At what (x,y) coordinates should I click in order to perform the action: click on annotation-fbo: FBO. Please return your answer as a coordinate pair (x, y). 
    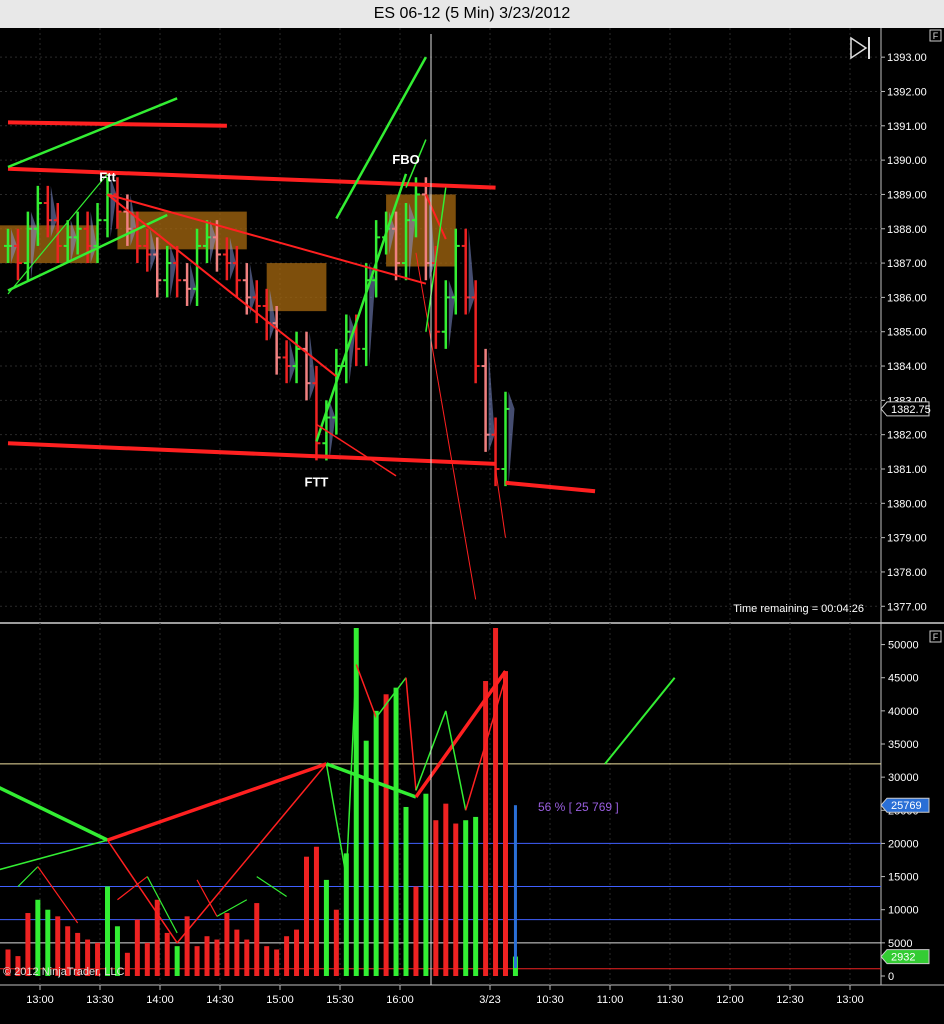
    Looking at the image, I should click on (405, 159).